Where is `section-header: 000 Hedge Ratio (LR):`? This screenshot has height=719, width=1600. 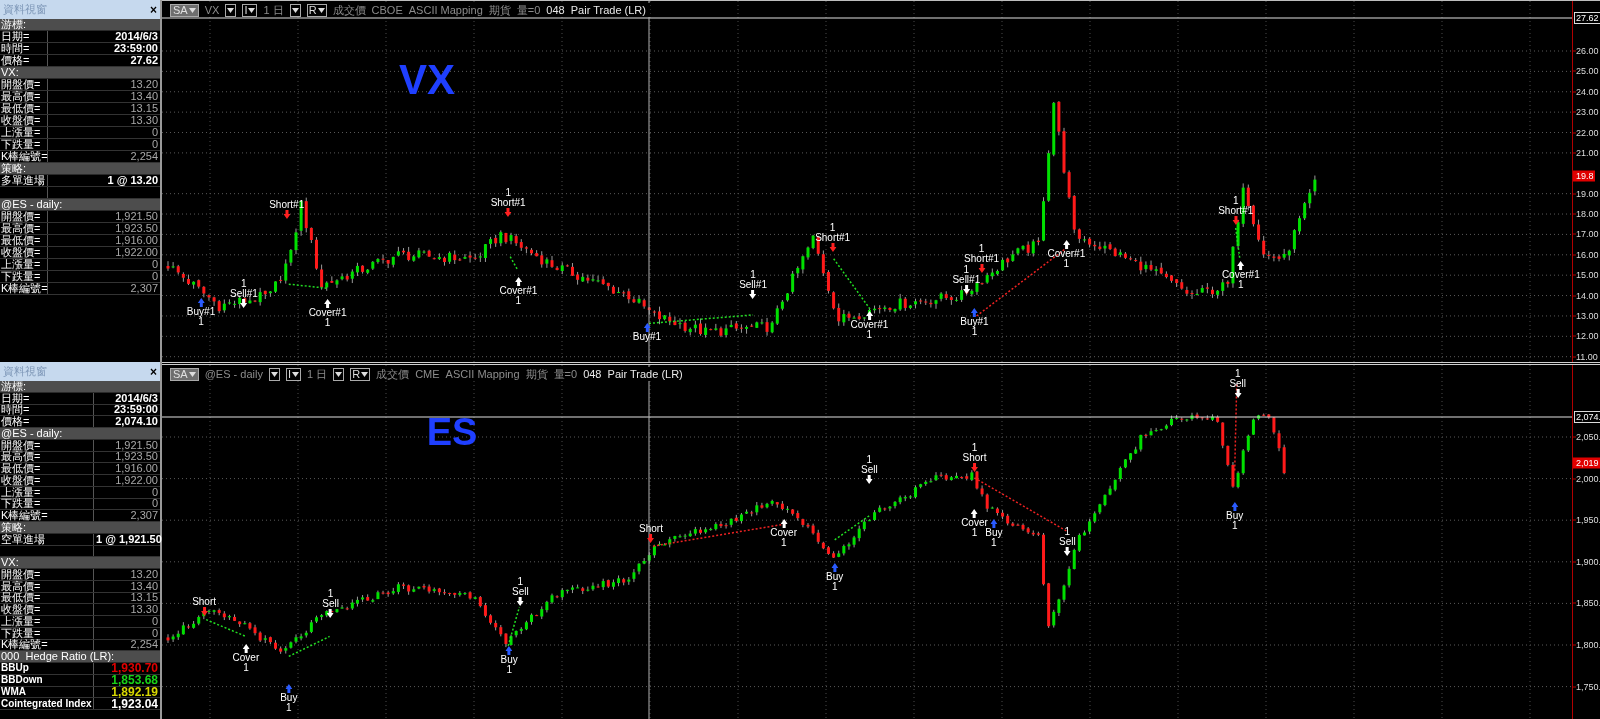
section-header: 000 Hedge Ratio (LR): is located at coordinates (80, 657).